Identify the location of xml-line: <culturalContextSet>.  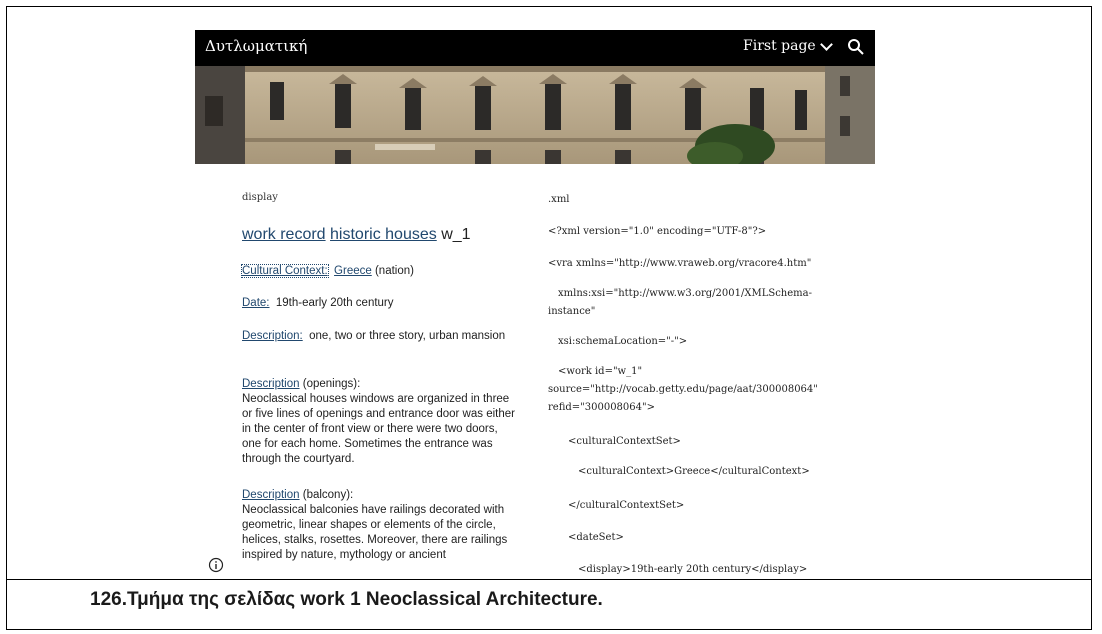
(624, 441).